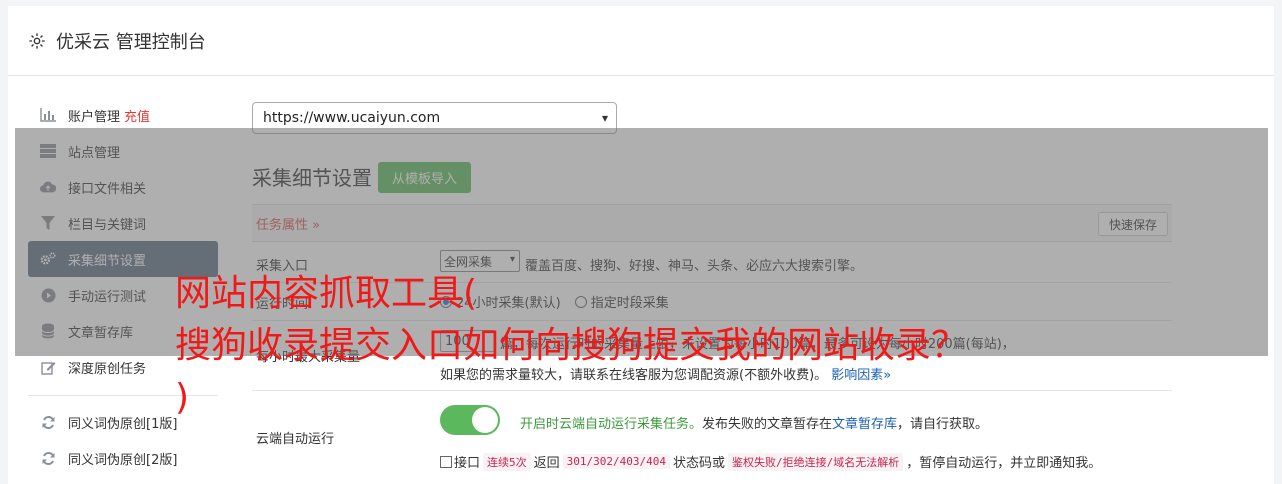  I want to click on app-title: 优采云 管理控制台, so click(131, 42).